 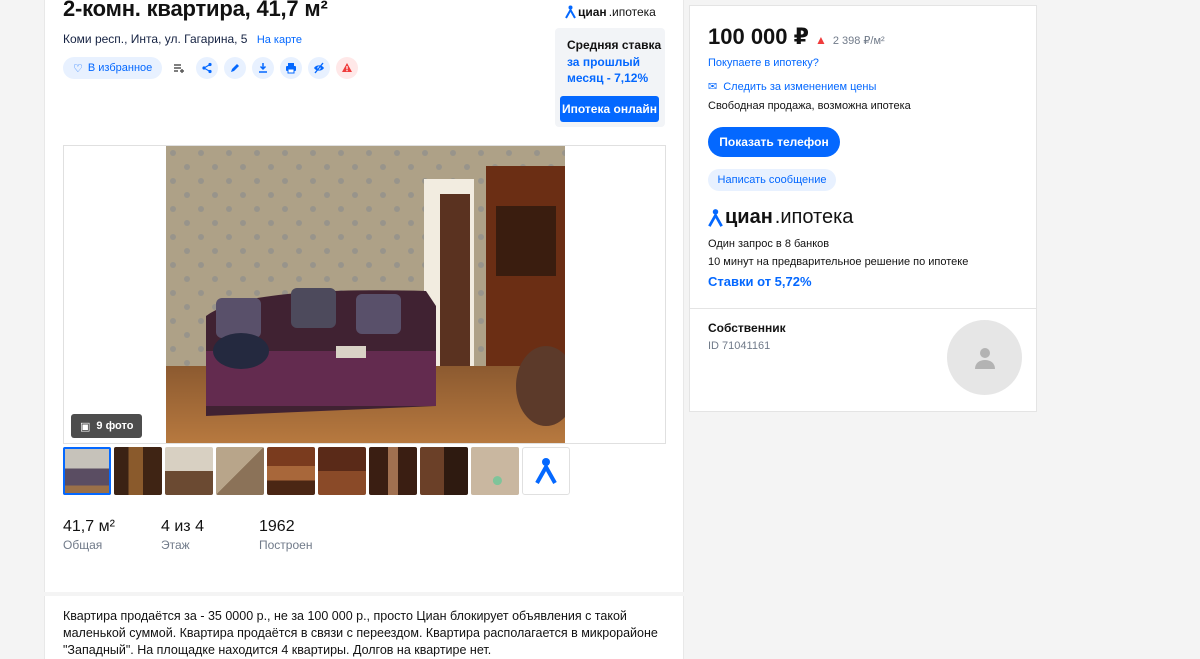 I want to click on listing-stats: 41,7 м² Общая 4 из 4 Этаж 1962 Построен, so click(x=210, y=535).